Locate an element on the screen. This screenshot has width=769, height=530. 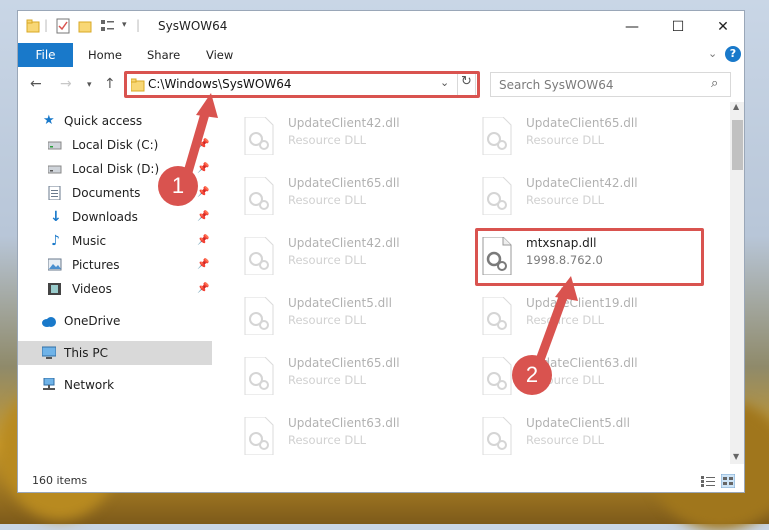
arrow-1-head is located at coordinates (207, 105).